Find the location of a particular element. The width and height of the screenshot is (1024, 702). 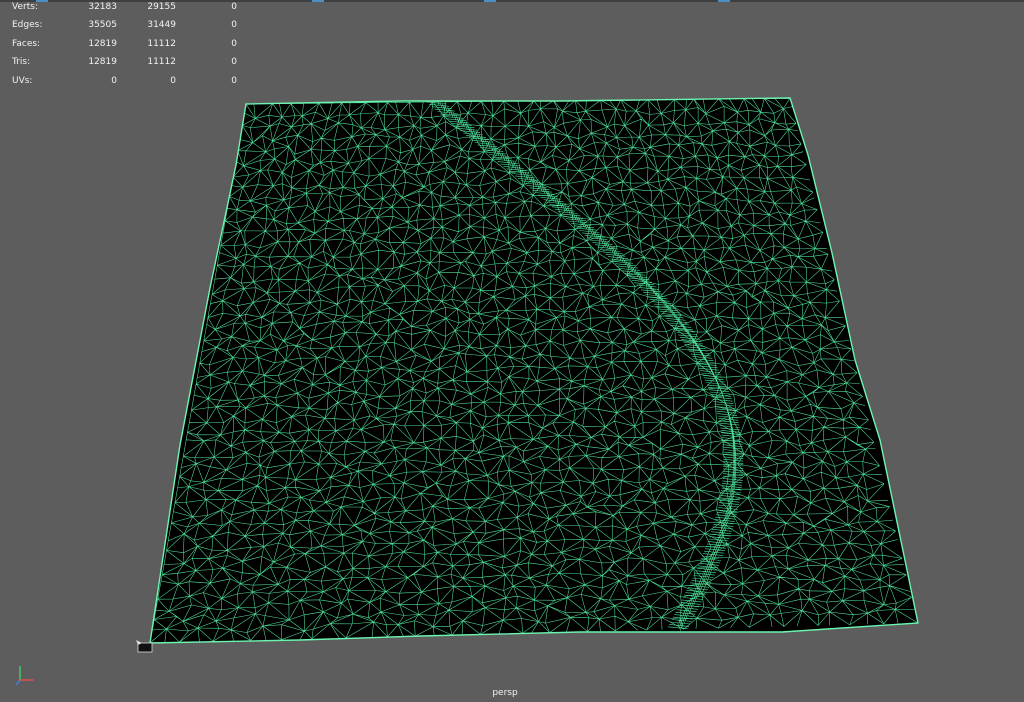

hud-label: Tris: is located at coordinates (21, 62).